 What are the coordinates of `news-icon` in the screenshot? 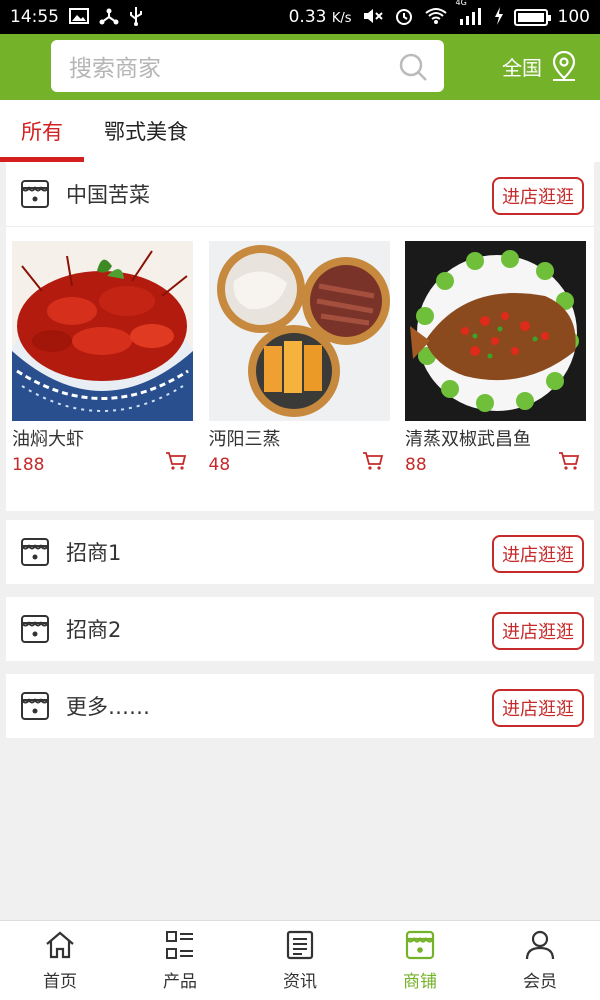 It's located at (300, 945).